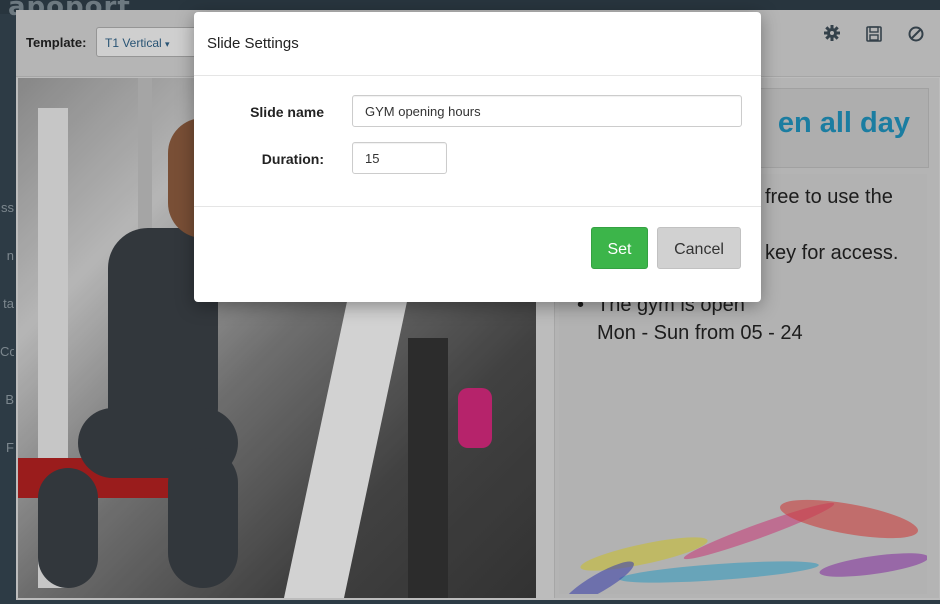 The image size is (940, 604). Describe the element at coordinates (547, 111) in the screenshot. I see `slide-name-input` at that location.